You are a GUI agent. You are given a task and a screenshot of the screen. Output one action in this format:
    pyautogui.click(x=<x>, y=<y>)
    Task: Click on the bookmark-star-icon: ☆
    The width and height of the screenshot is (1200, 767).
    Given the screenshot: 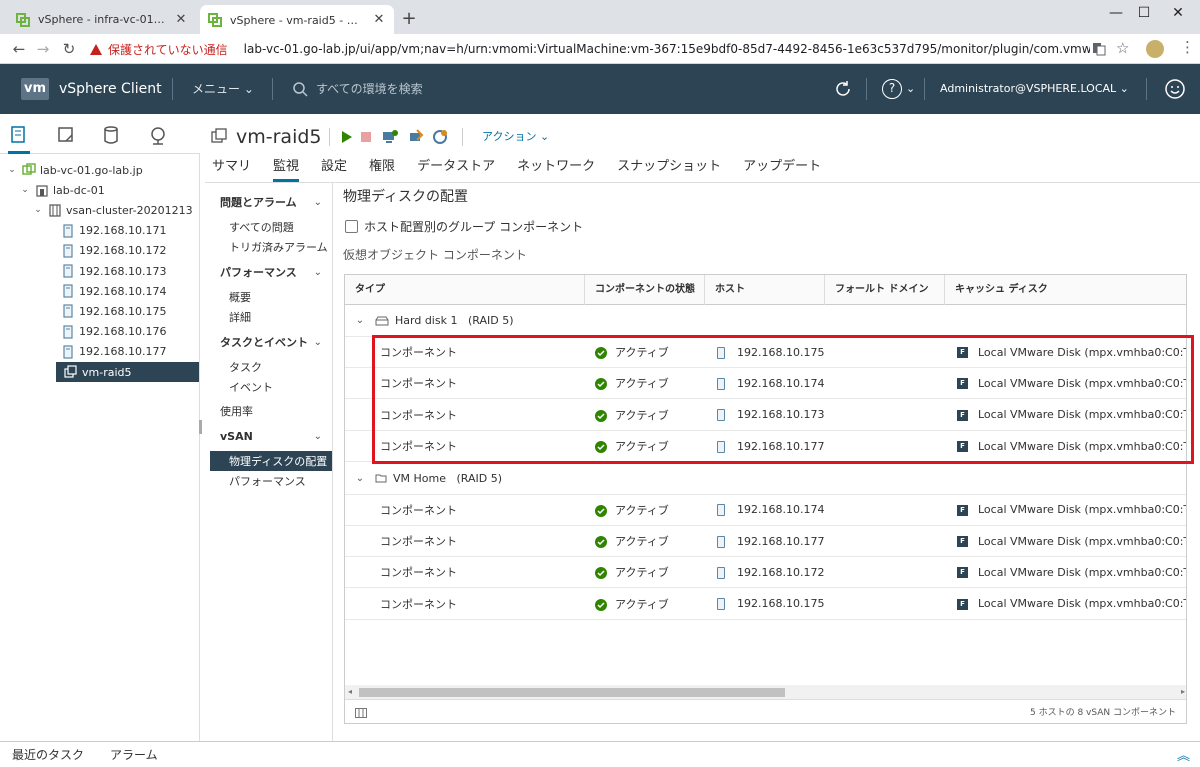 What is the action you would take?
    pyautogui.click(x=1122, y=48)
    